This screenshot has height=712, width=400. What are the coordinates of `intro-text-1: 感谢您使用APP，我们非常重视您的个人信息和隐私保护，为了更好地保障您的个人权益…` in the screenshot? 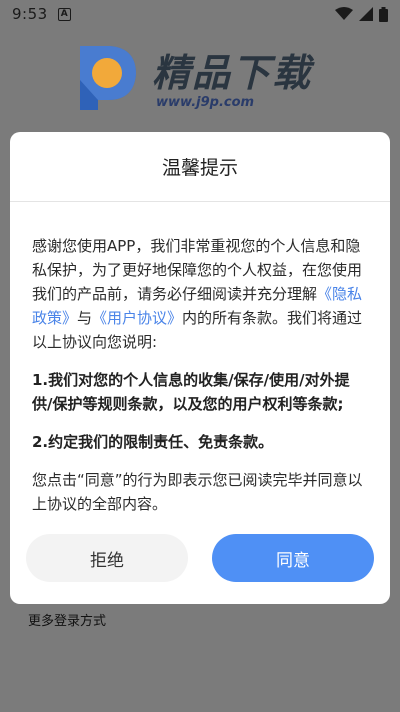 It's located at (197, 270).